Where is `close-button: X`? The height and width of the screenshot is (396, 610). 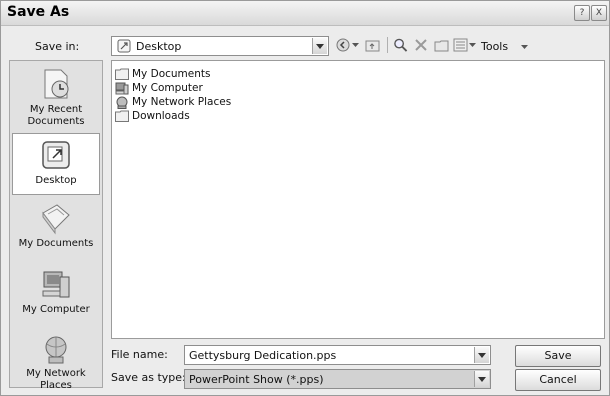 close-button: X is located at coordinates (599, 13).